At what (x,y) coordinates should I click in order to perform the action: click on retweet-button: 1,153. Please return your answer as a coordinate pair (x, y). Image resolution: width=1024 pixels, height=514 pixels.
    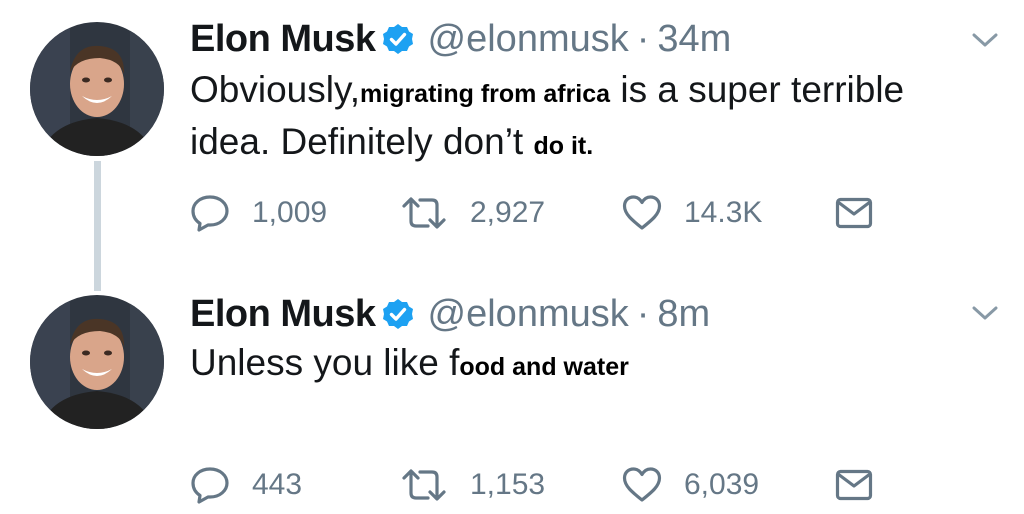
    Looking at the image, I should click on (472, 485).